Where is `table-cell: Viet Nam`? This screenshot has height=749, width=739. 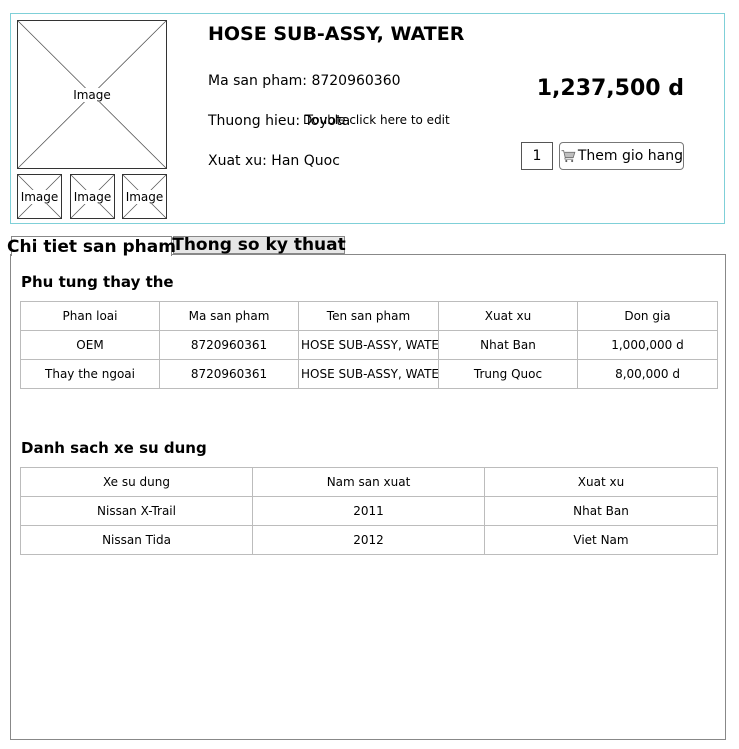 table-cell: Viet Nam is located at coordinates (601, 540).